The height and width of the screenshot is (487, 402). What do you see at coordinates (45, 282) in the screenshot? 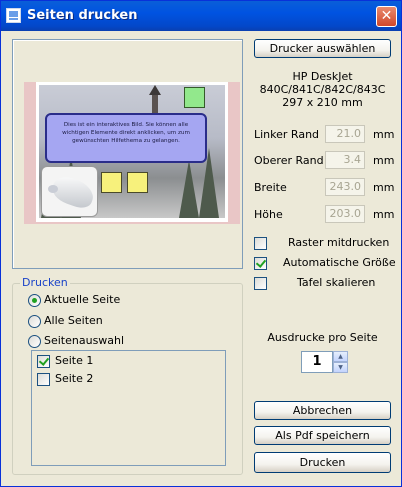
I see `drucken-legend: Drucken` at bounding box center [45, 282].